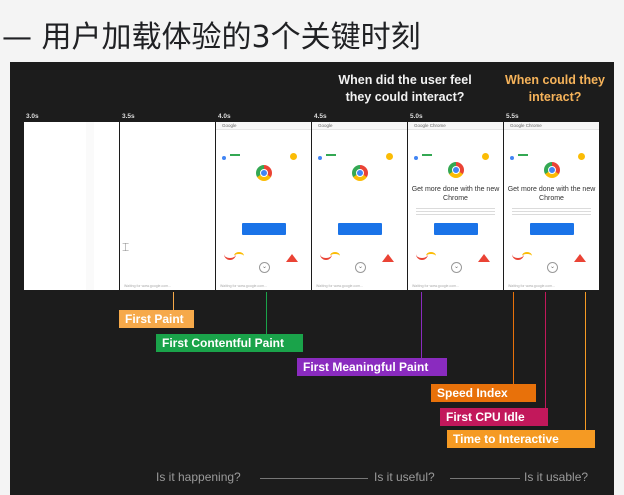 The height and width of the screenshot is (495, 624). I want to click on first-paint-label: First Paint, so click(156, 319).